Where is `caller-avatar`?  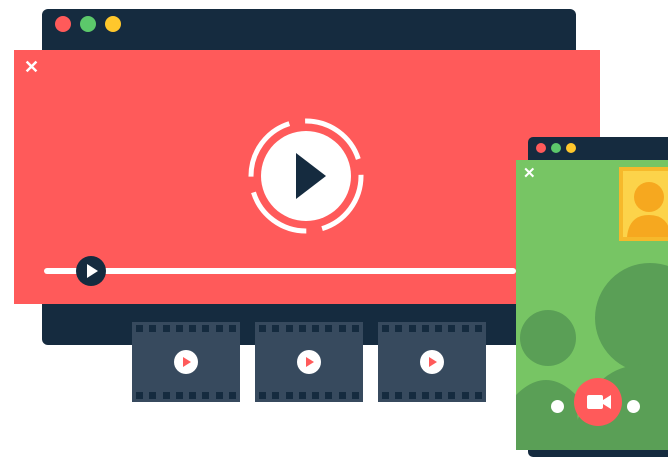
caller-avatar is located at coordinates (645, 204).